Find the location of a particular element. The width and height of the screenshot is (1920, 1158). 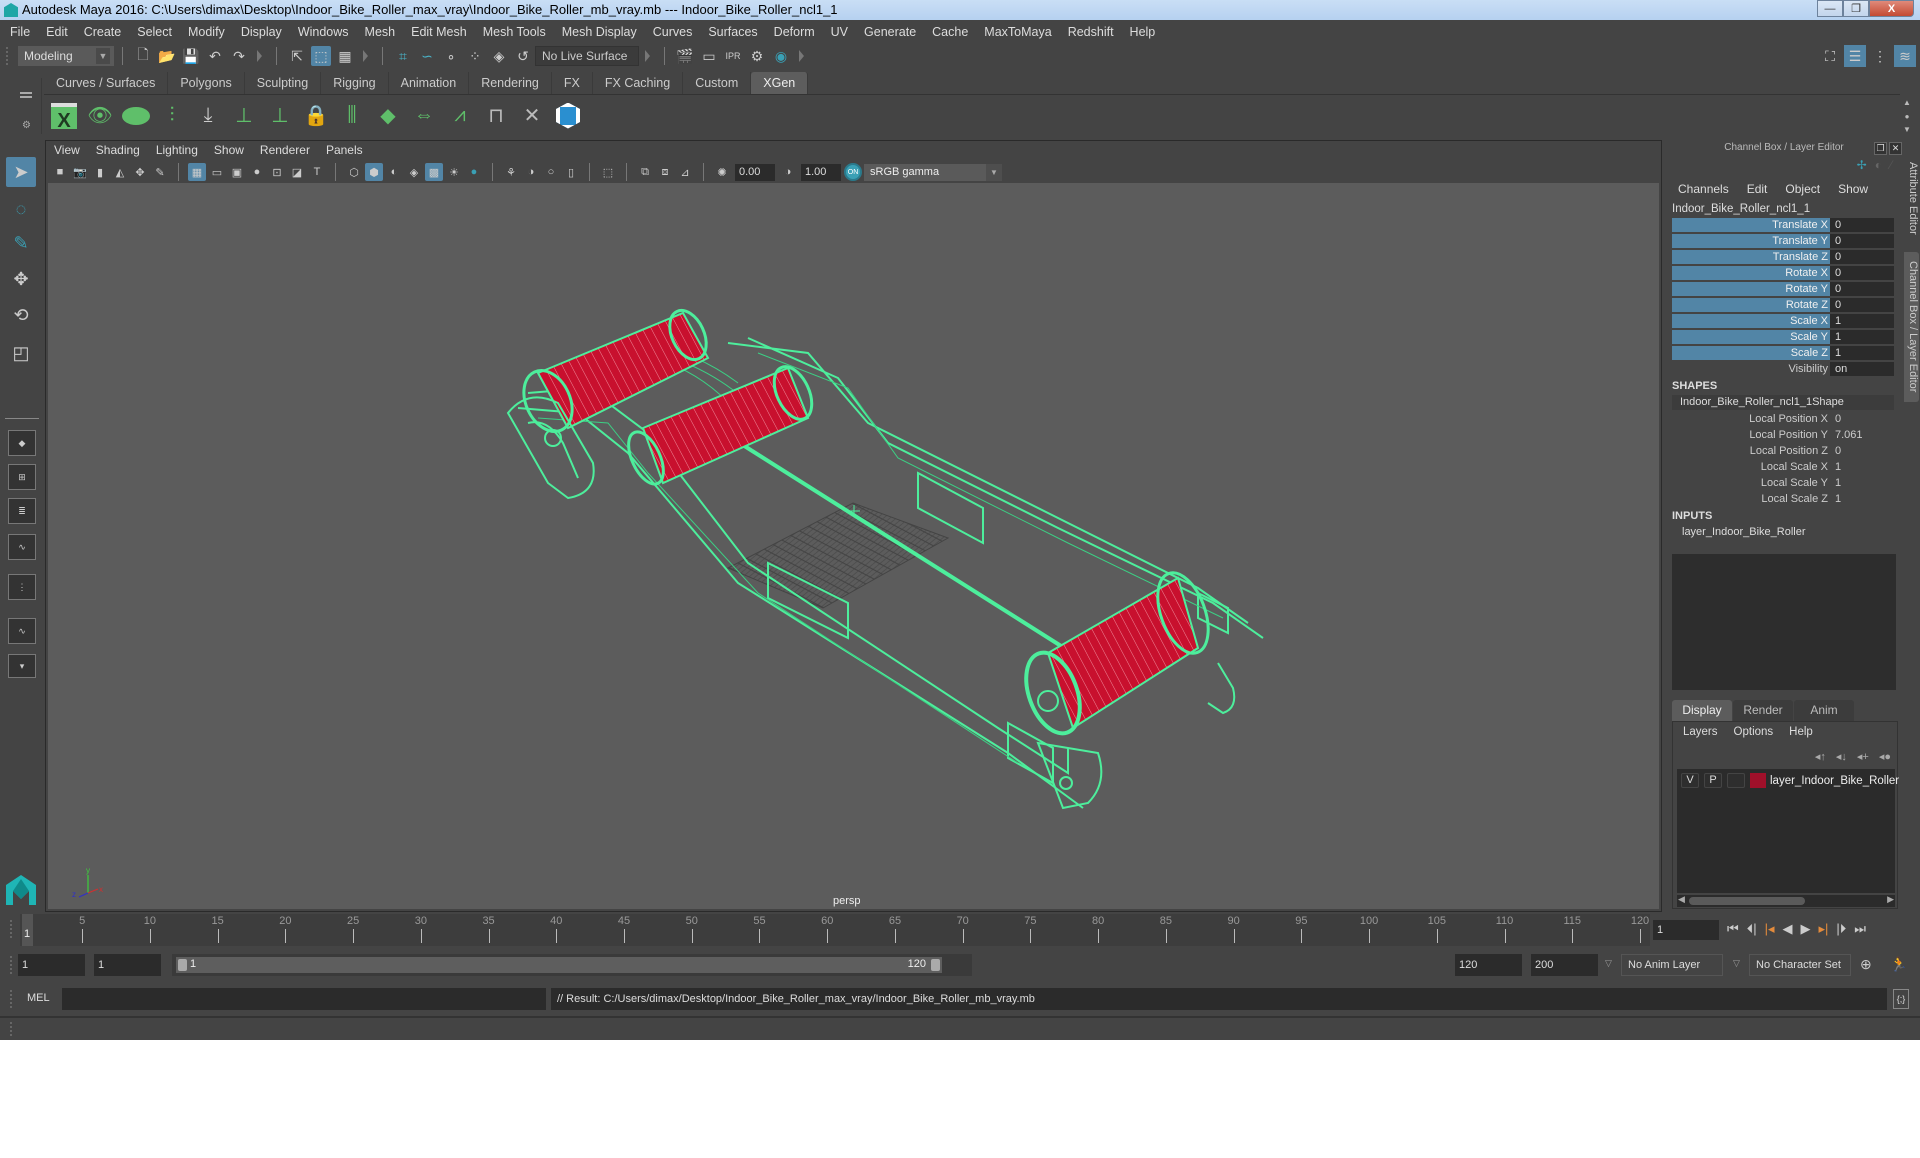

channel-row: Scale X1 is located at coordinates (1783, 321).